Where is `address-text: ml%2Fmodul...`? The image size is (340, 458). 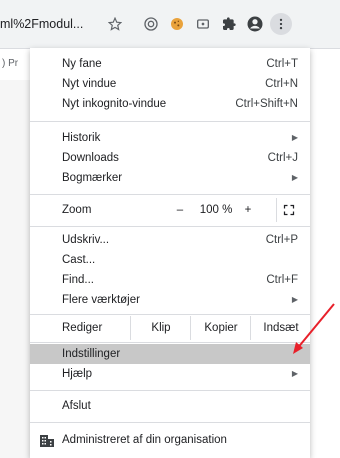
address-text: ml%2Fmodul... is located at coordinates (42, 24).